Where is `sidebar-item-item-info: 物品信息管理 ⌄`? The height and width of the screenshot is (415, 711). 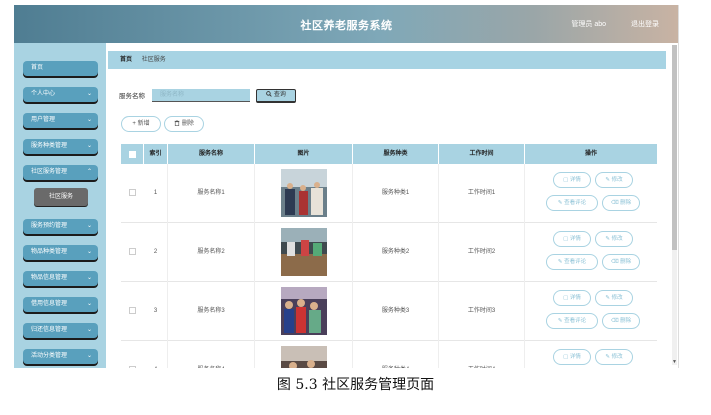
sidebar-item-item-info: 物品信息管理 ⌄ is located at coordinates (60, 278).